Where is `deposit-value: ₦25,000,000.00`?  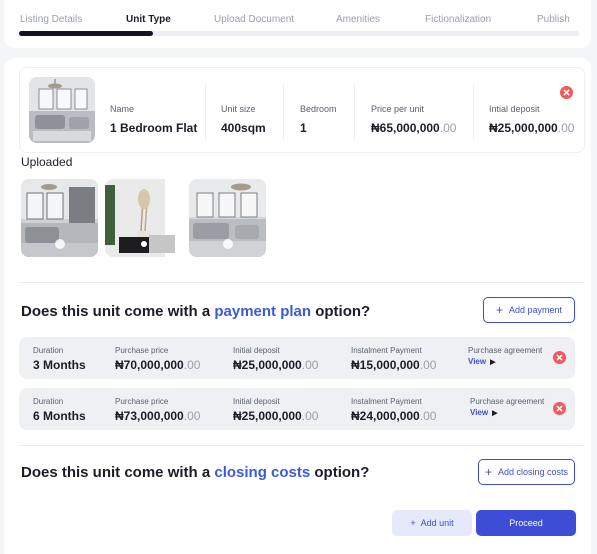 deposit-value: ₦25,000,000.00 is located at coordinates (531, 128).